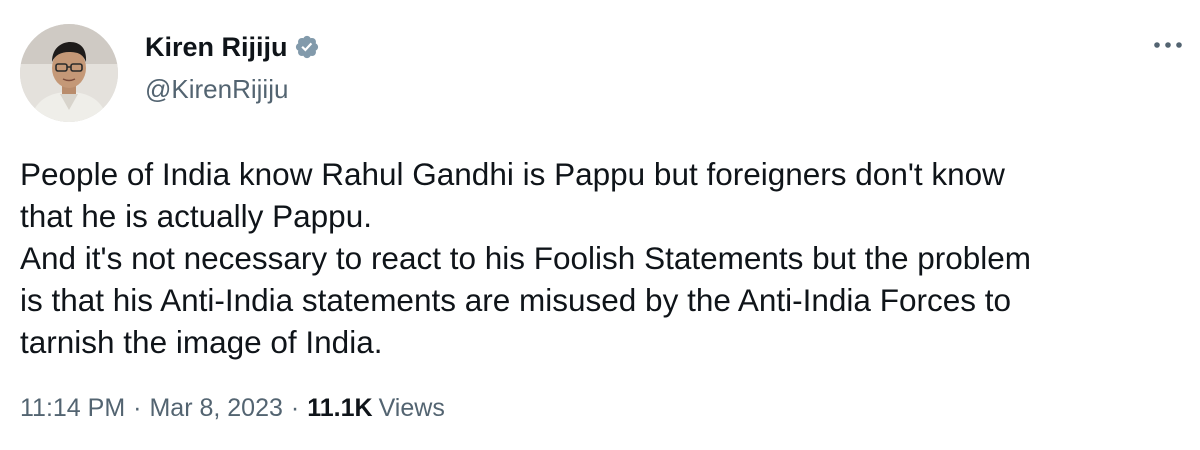 The height and width of the screenshot is (450, 1200). I want to click on tweet-text-line: tarnish the image of India., so click(201, 342).